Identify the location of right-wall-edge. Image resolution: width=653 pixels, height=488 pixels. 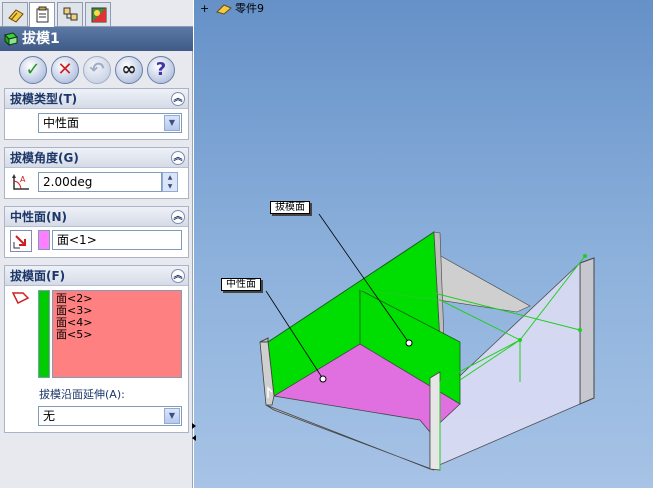
(587, 331).